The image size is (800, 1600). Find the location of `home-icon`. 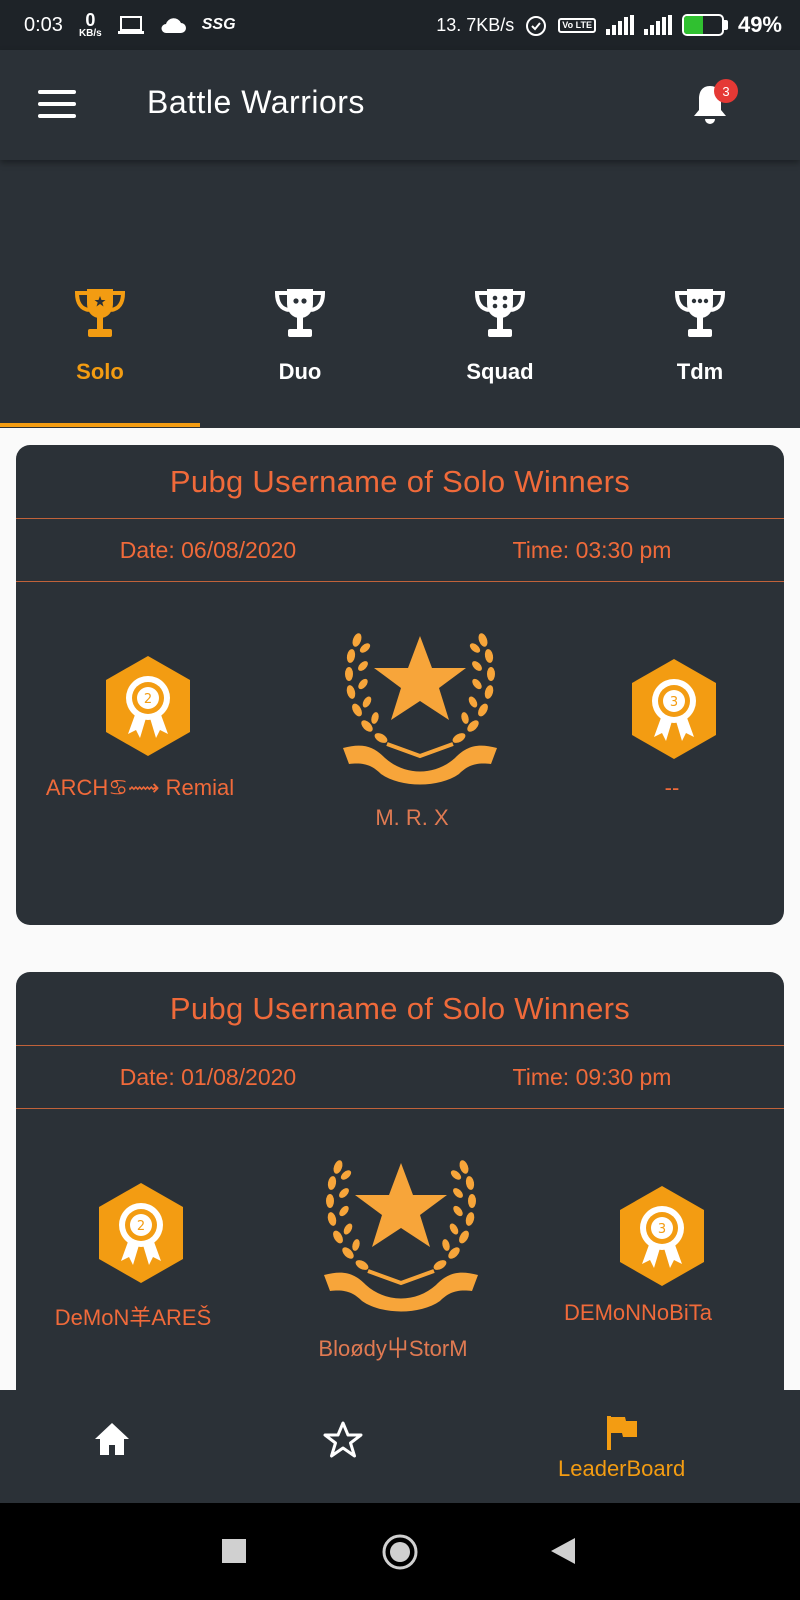

home-icon is located at coordinates (112, 1439).